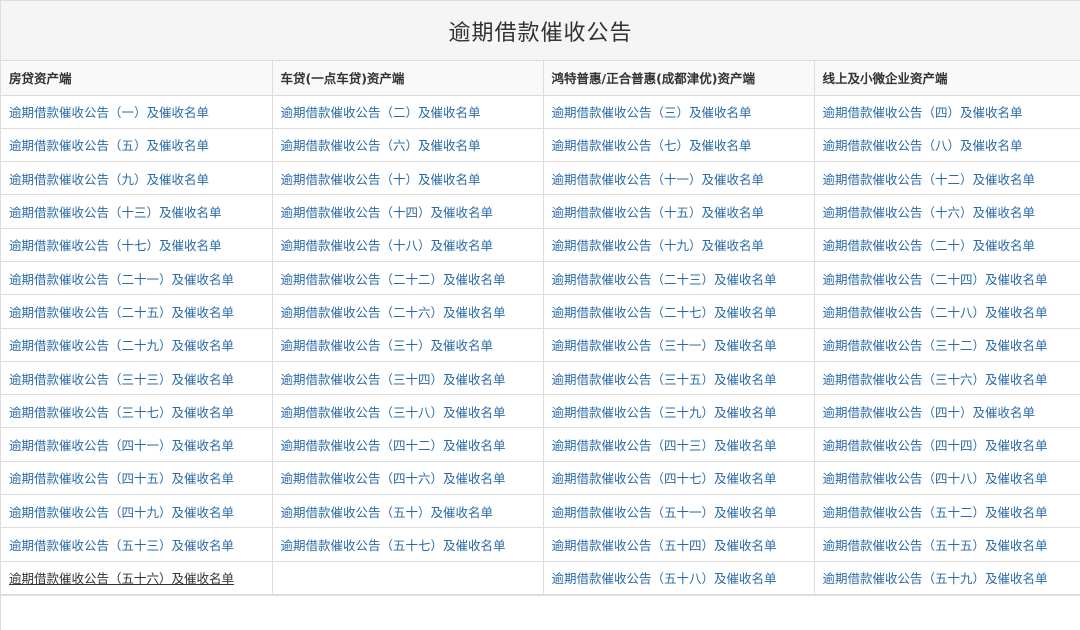  What do you see at coordinates (929, 212) in the screenshot?
I see `notice-link: 逾期借款催收公告（十六）及催收名单` at bounding box center [929, 212].